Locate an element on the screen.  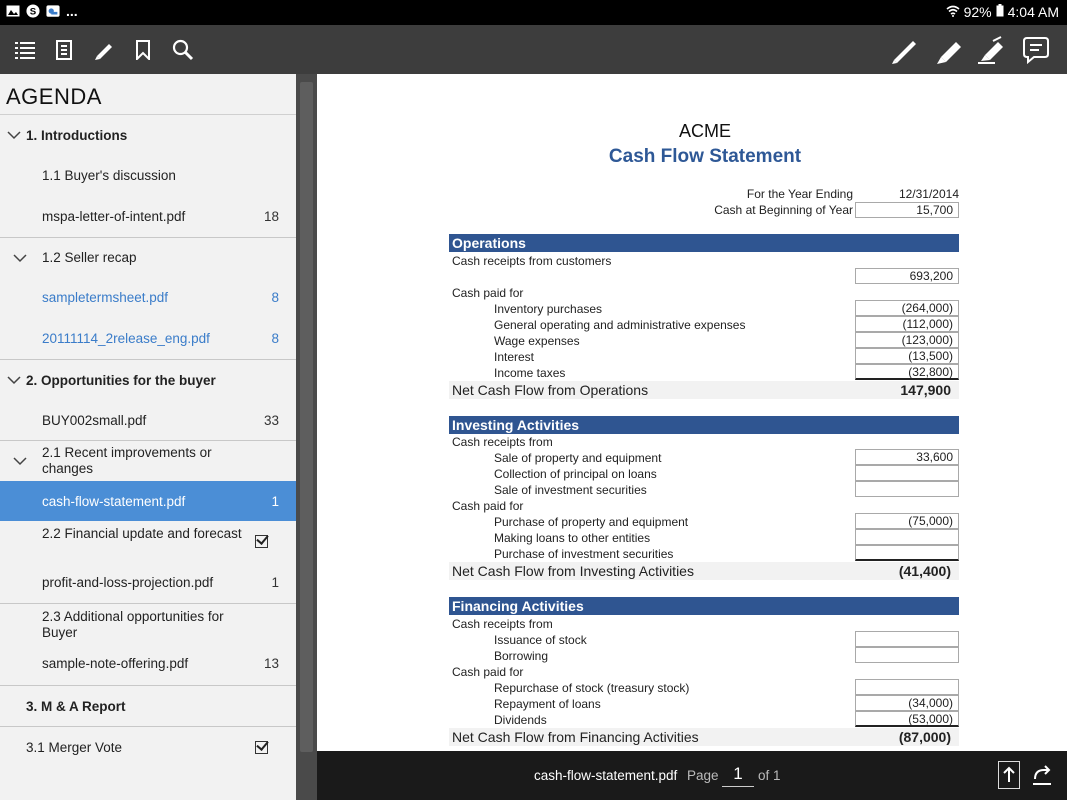
highlighter-icon is located at coordinates (992, 50).